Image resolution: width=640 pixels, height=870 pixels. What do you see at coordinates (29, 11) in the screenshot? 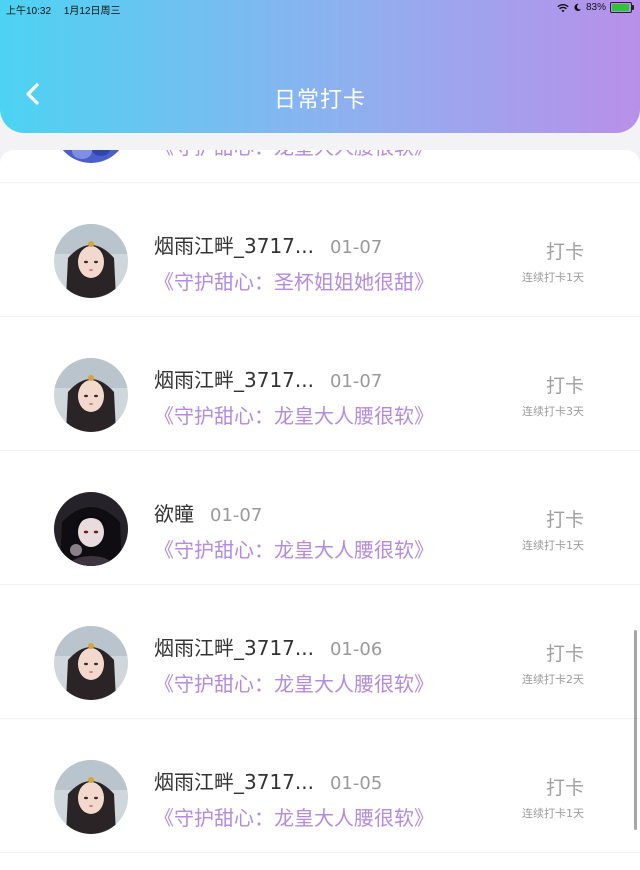
I see `status-time: 上午10:32` at bounding box center [29, 11].